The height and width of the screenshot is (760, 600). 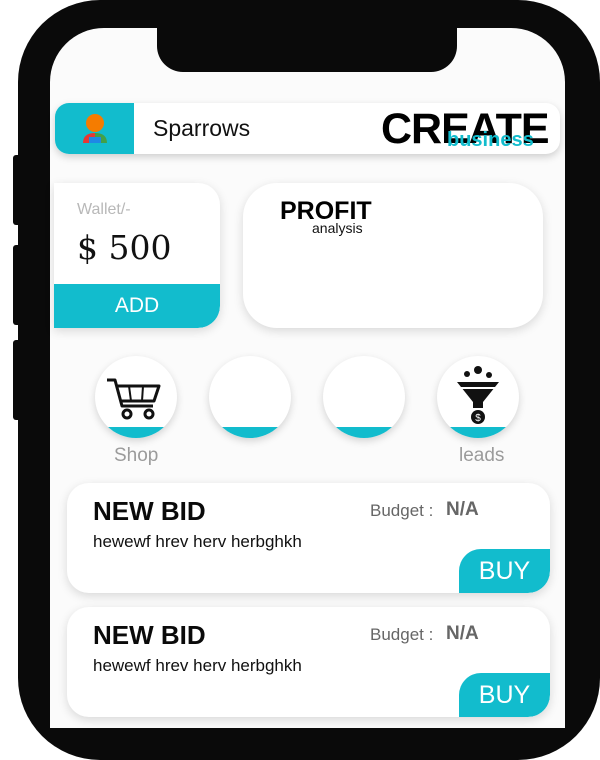 What do you see at coordinates (482, 455) in the screenshot?
I see `leads-label: leads` at bounding box center [482, 455].